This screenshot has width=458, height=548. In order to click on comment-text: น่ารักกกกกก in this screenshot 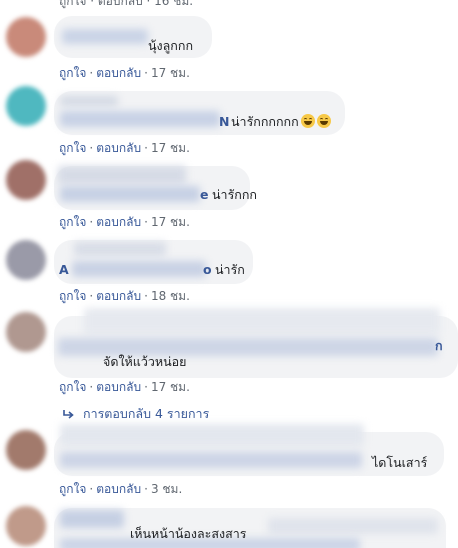, I will do `click(281, 122)`.